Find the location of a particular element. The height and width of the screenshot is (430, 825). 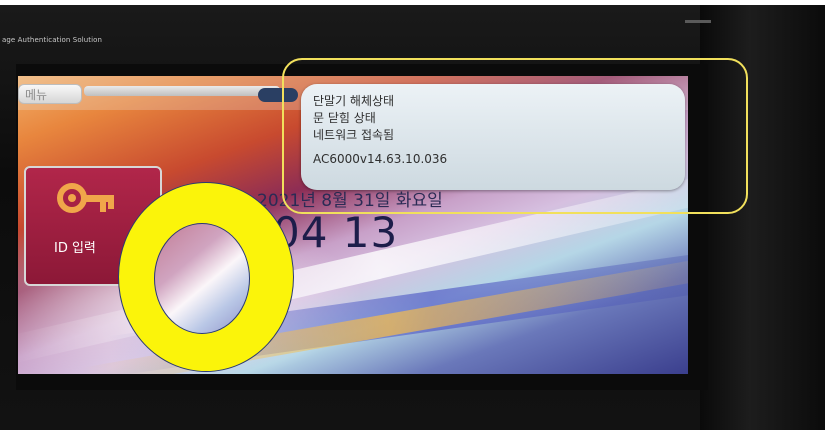

device-corner-mark is located at coordinates (698, 21).